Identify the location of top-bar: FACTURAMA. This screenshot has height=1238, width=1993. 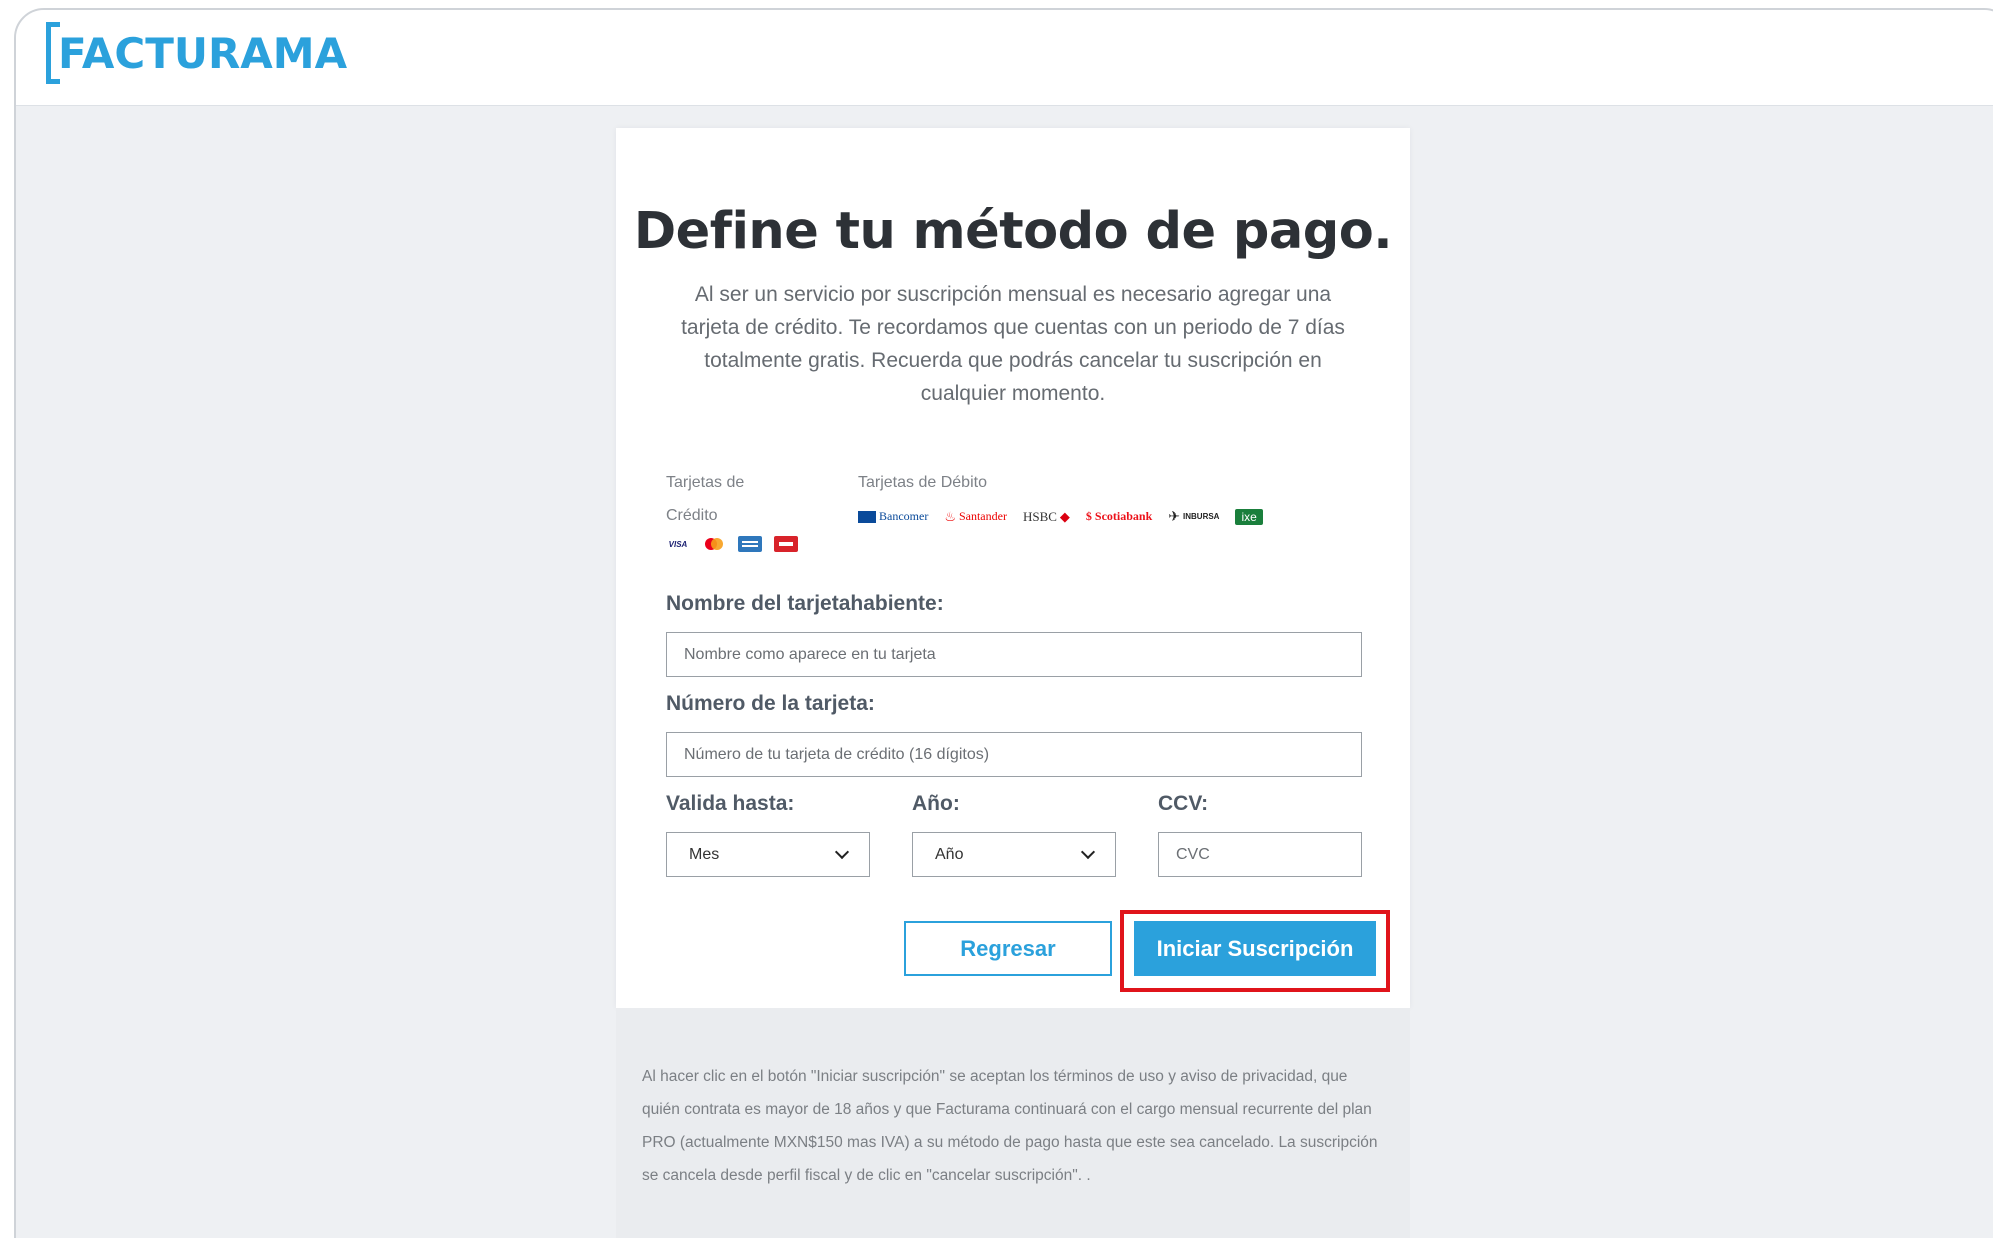
(1004, 58).